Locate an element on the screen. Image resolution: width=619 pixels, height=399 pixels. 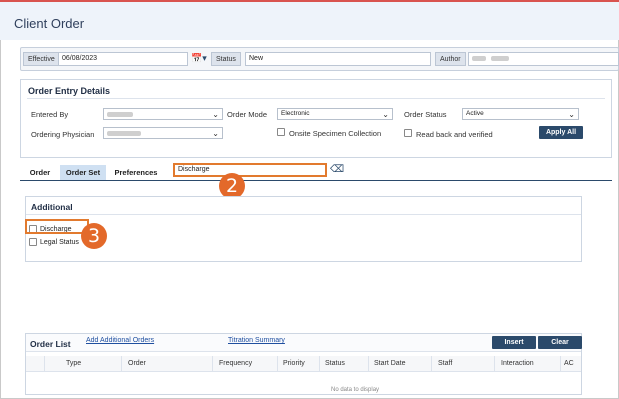
order-status-value: Active is located at coordinates (475, 113).